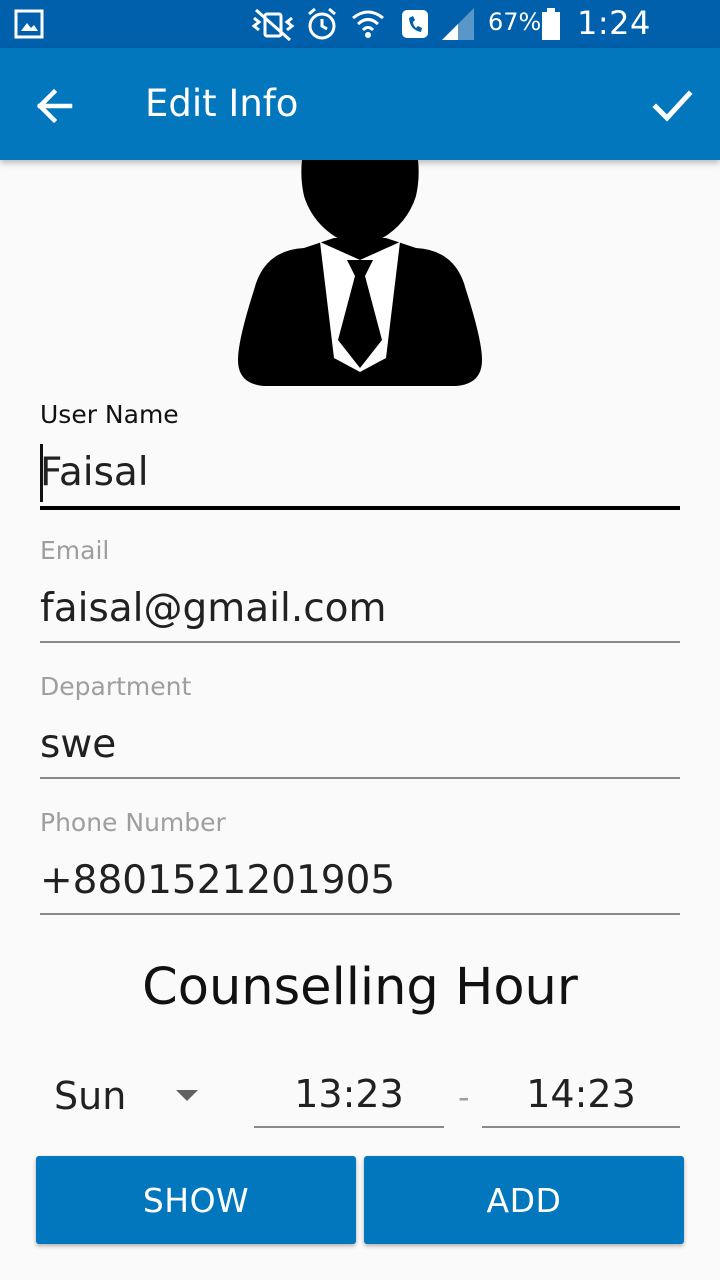  I want to click on phone-field: Phone Number +8801521201905, so click(360, 863).